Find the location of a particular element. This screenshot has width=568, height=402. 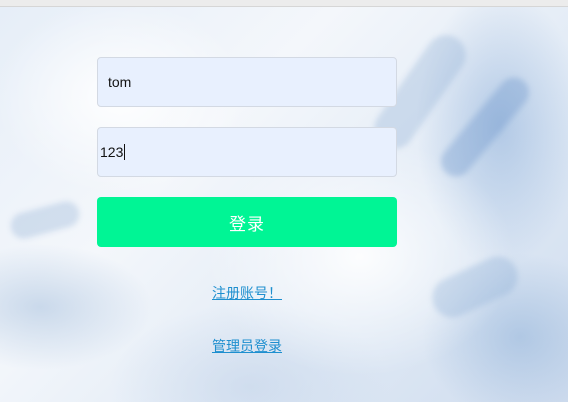

login-button-label: 登录 is located at coordinates (247, 224).